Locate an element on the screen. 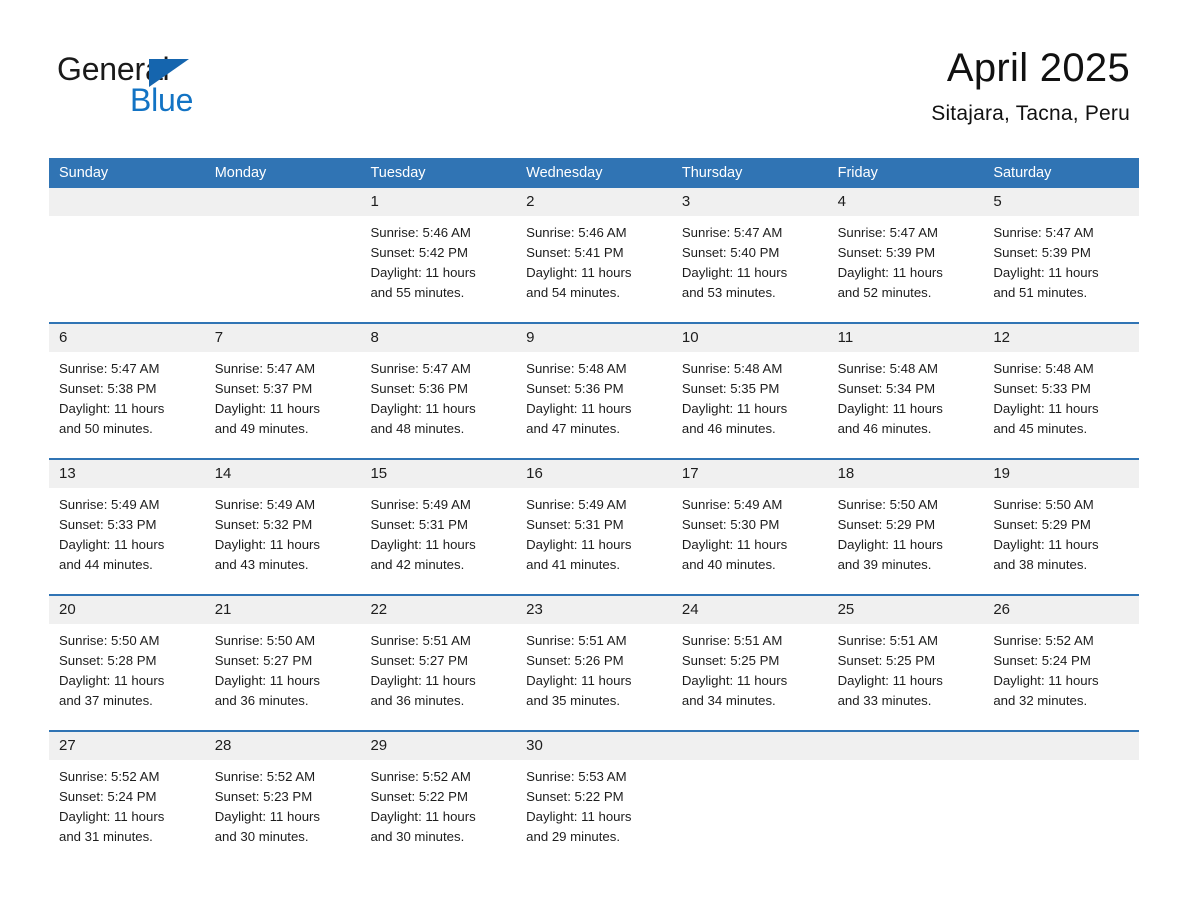 This screenshot has width=1188, height=918. daylight-text-line2: and 37 minutes. is located at coordinates (106, 700).